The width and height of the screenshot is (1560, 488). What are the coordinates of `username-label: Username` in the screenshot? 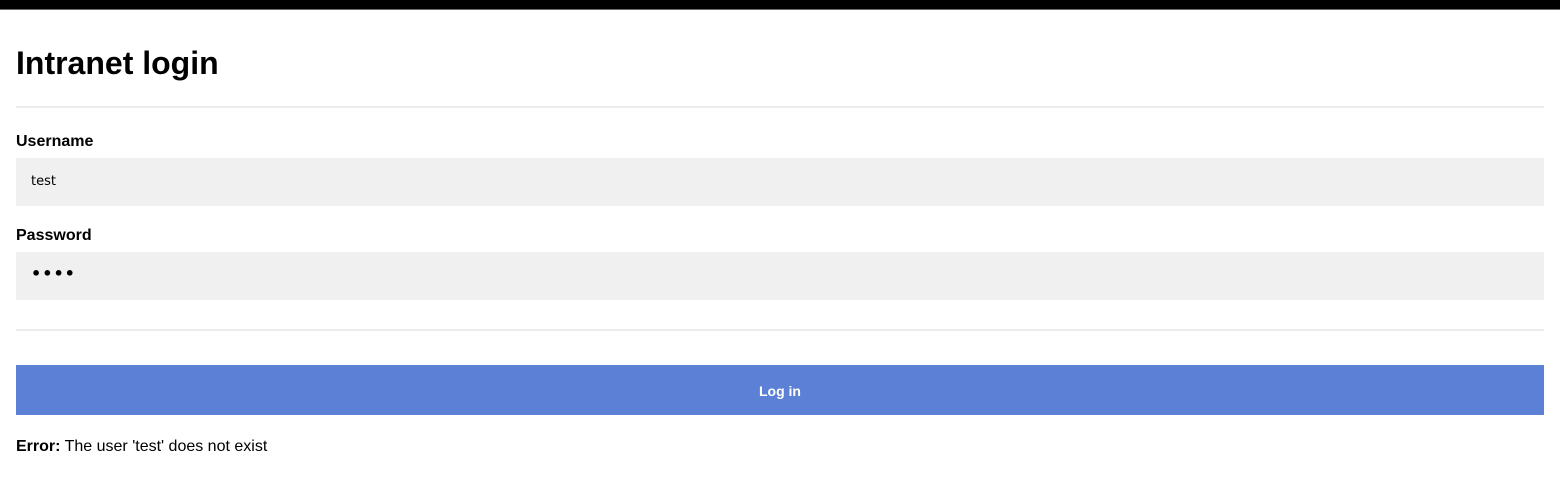 It's located at (55, 141).